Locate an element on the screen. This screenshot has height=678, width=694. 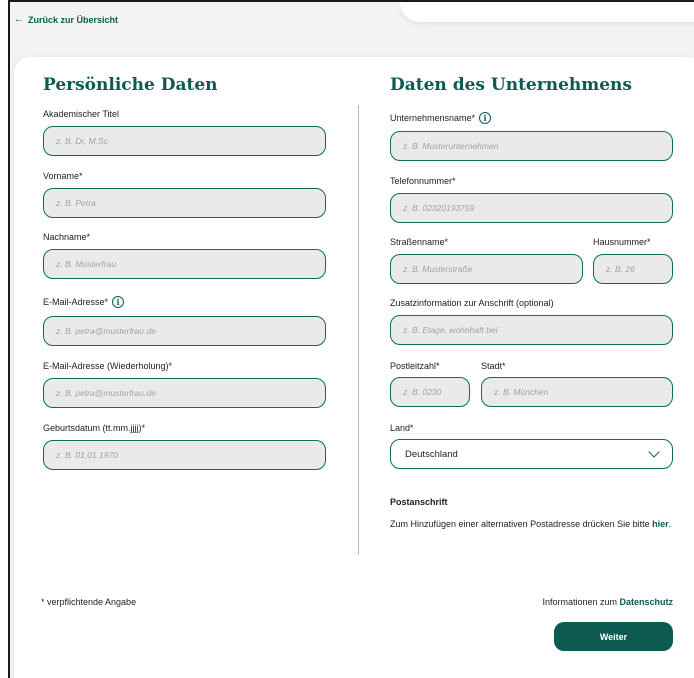
birthdate-input: z. B. 01.01.1970 is located at coordinates (184, 455).